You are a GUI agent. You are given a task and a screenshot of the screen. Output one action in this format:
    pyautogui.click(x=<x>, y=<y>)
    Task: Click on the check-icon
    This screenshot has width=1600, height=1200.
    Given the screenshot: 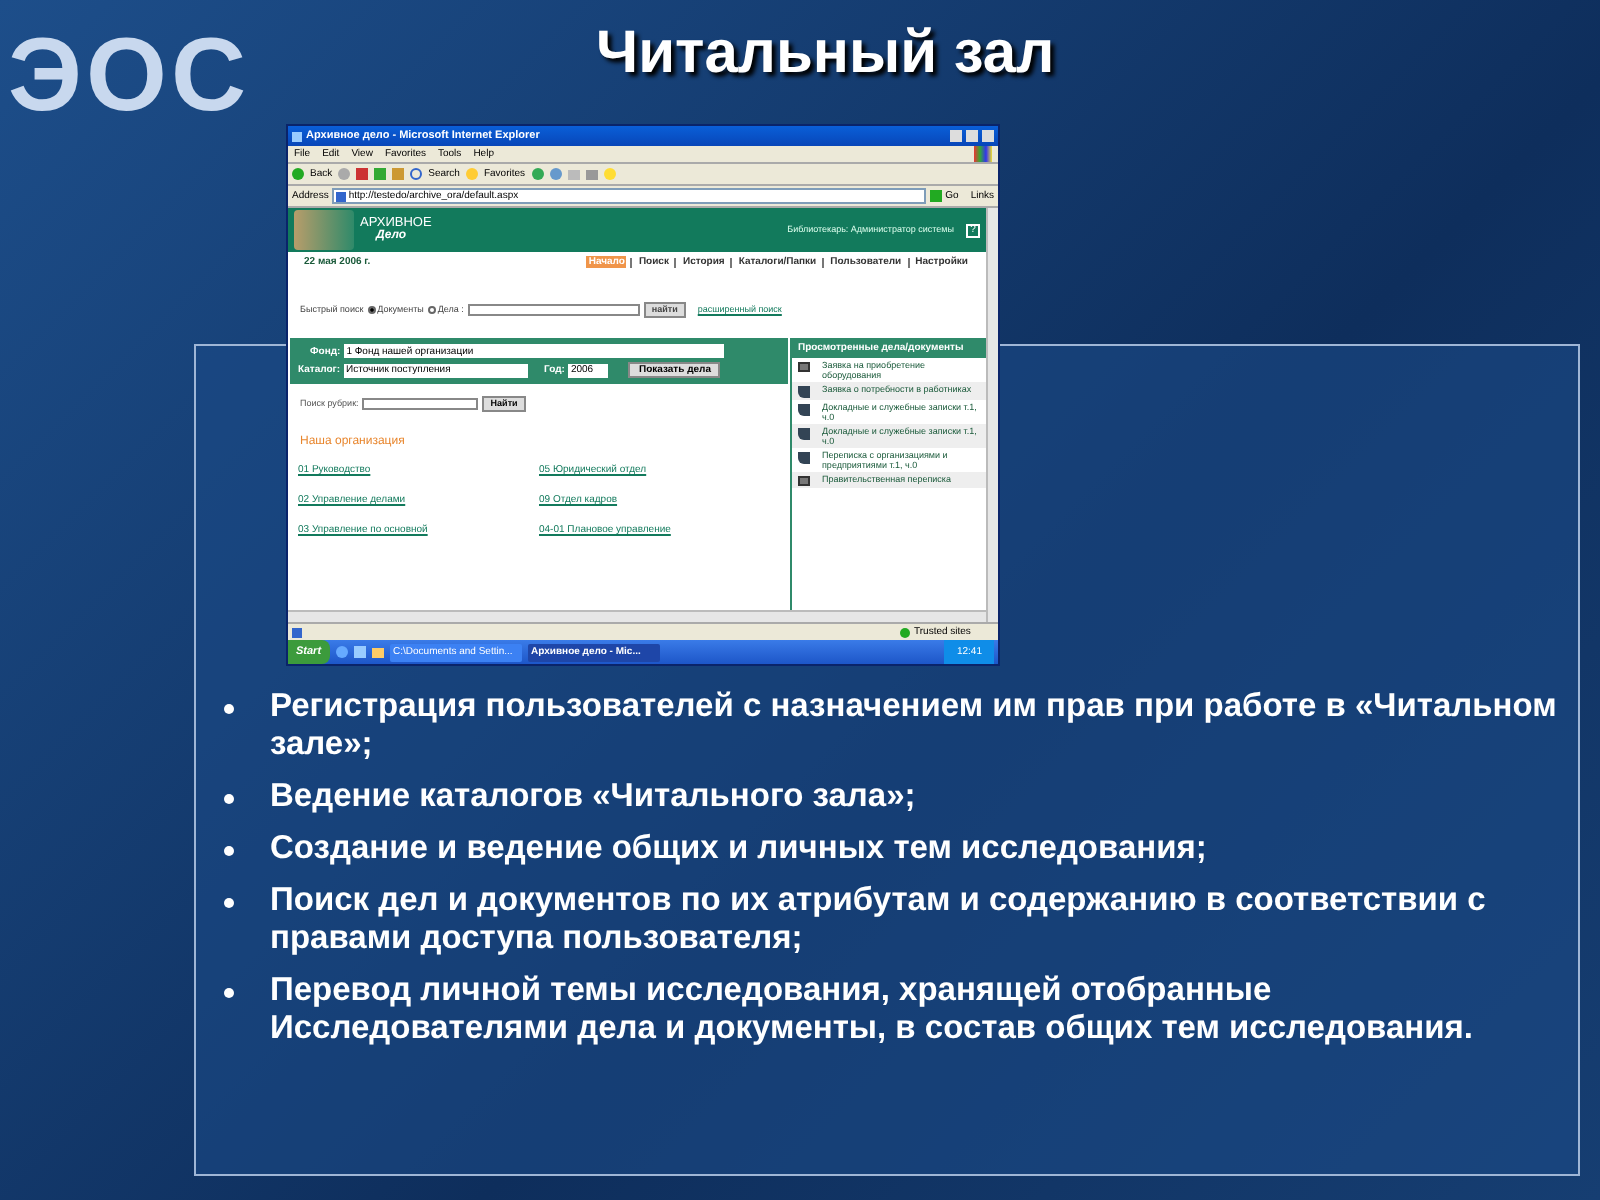 What is the action you would take?
    pyautogui.click(x=905, y=632)
    